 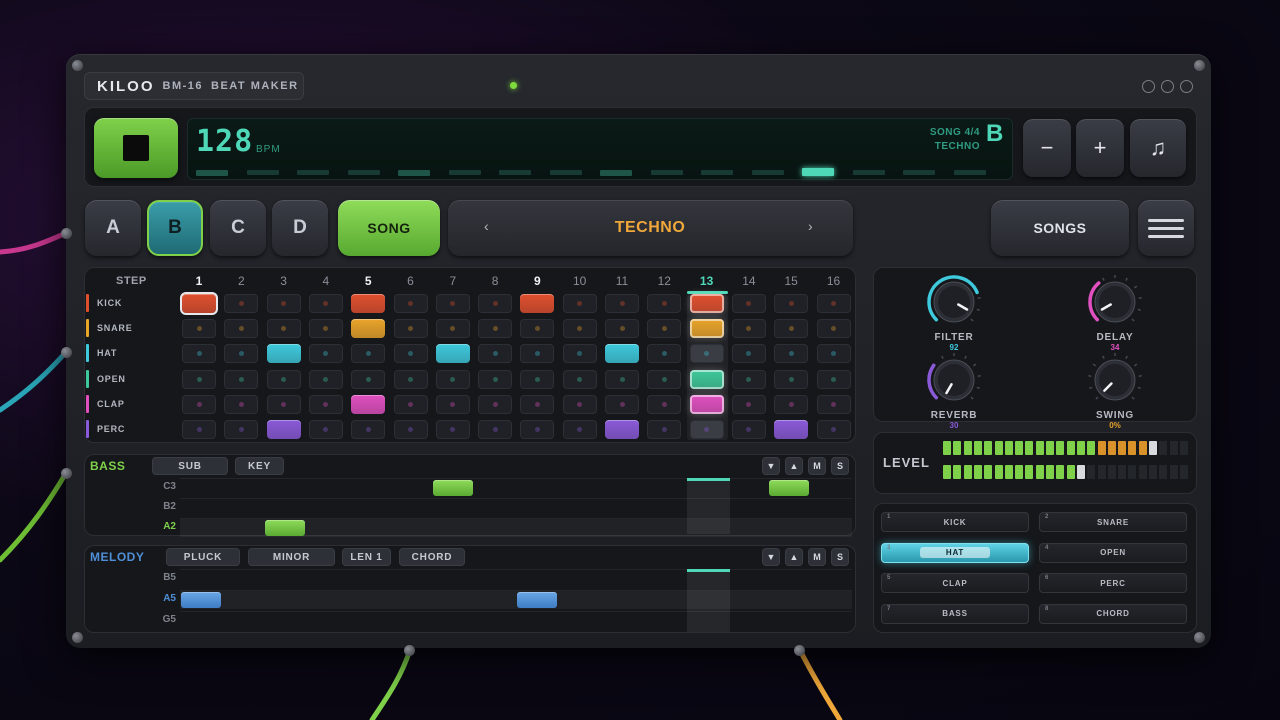 I want to click on bass-key-button: KEY, so click(x=259, y=466).